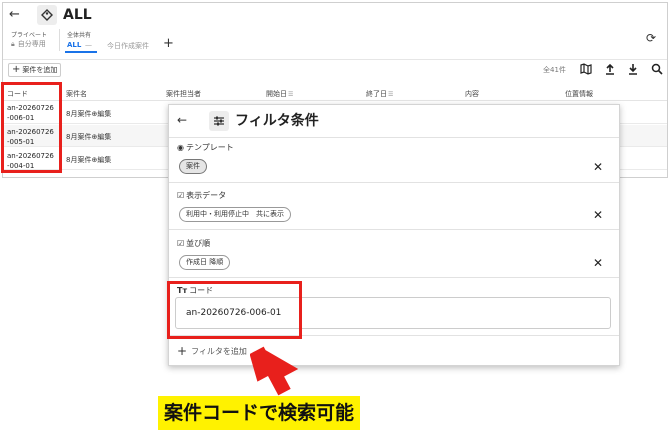 The height and width of the screenshot is (444, 670). Describe the element at coordinates (47, 15) in the screenshot. I see `tag-icon` at that location.